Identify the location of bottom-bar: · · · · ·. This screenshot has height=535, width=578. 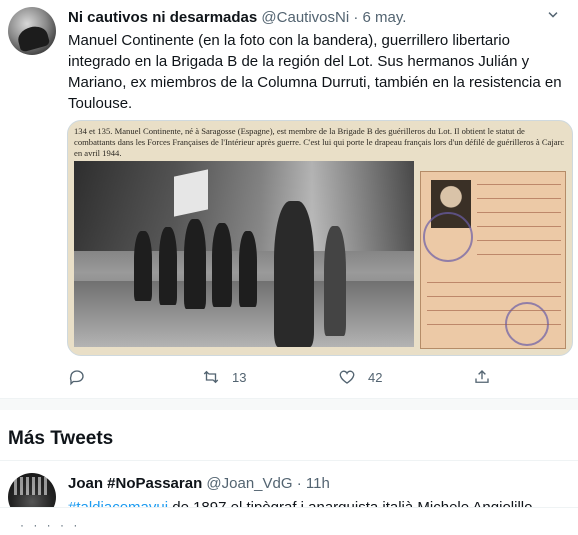
(289, 521).